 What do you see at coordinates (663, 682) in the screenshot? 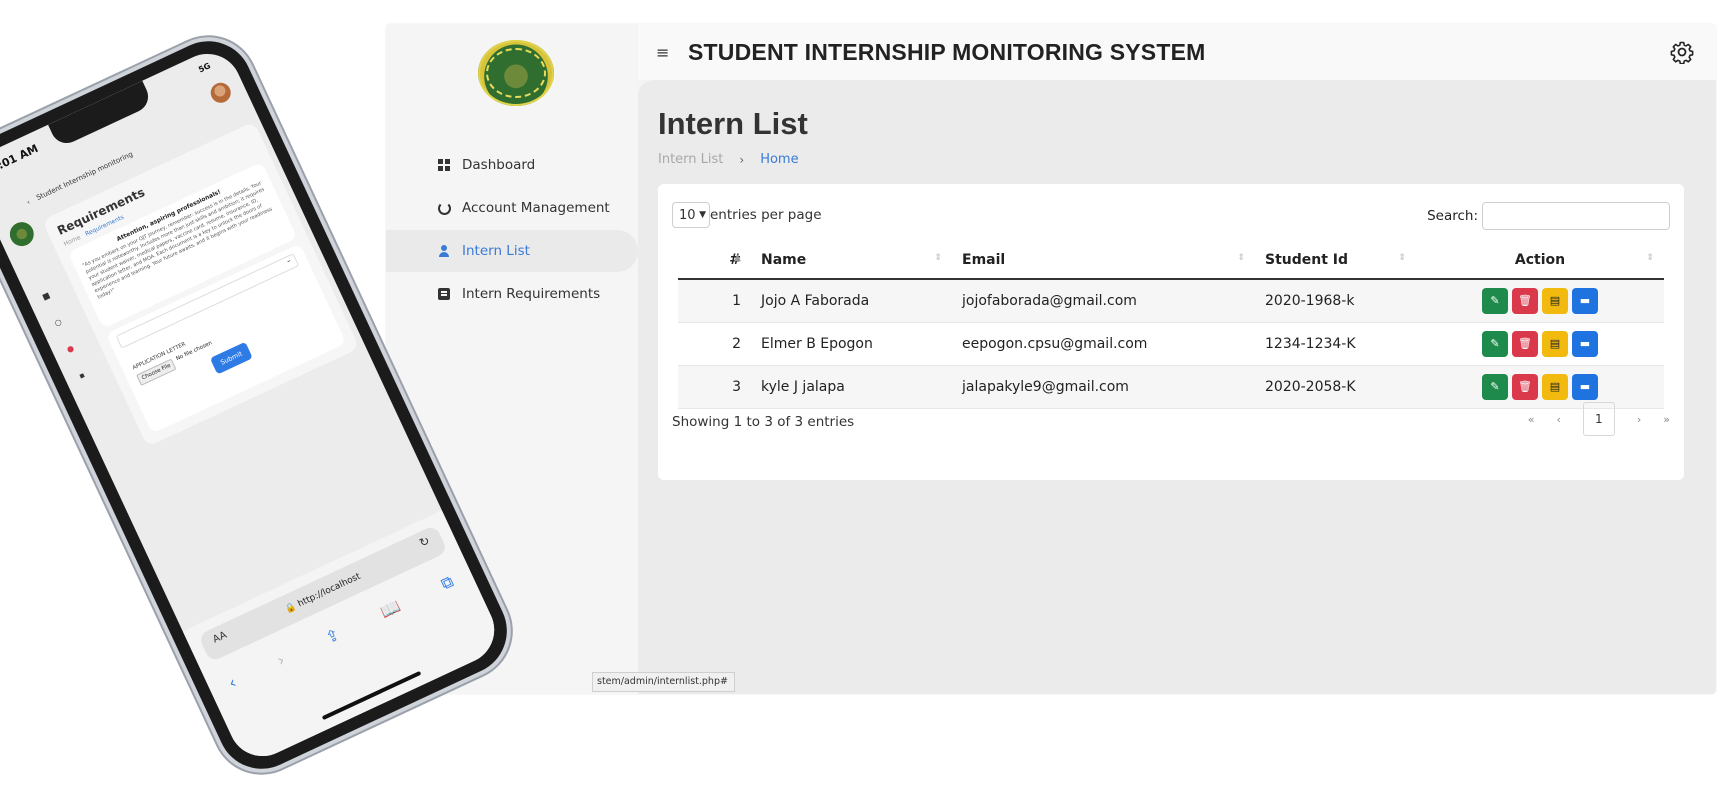
I see `status-bar-url: stem/admin/internlist.php#` at bounding box center [663, 682].